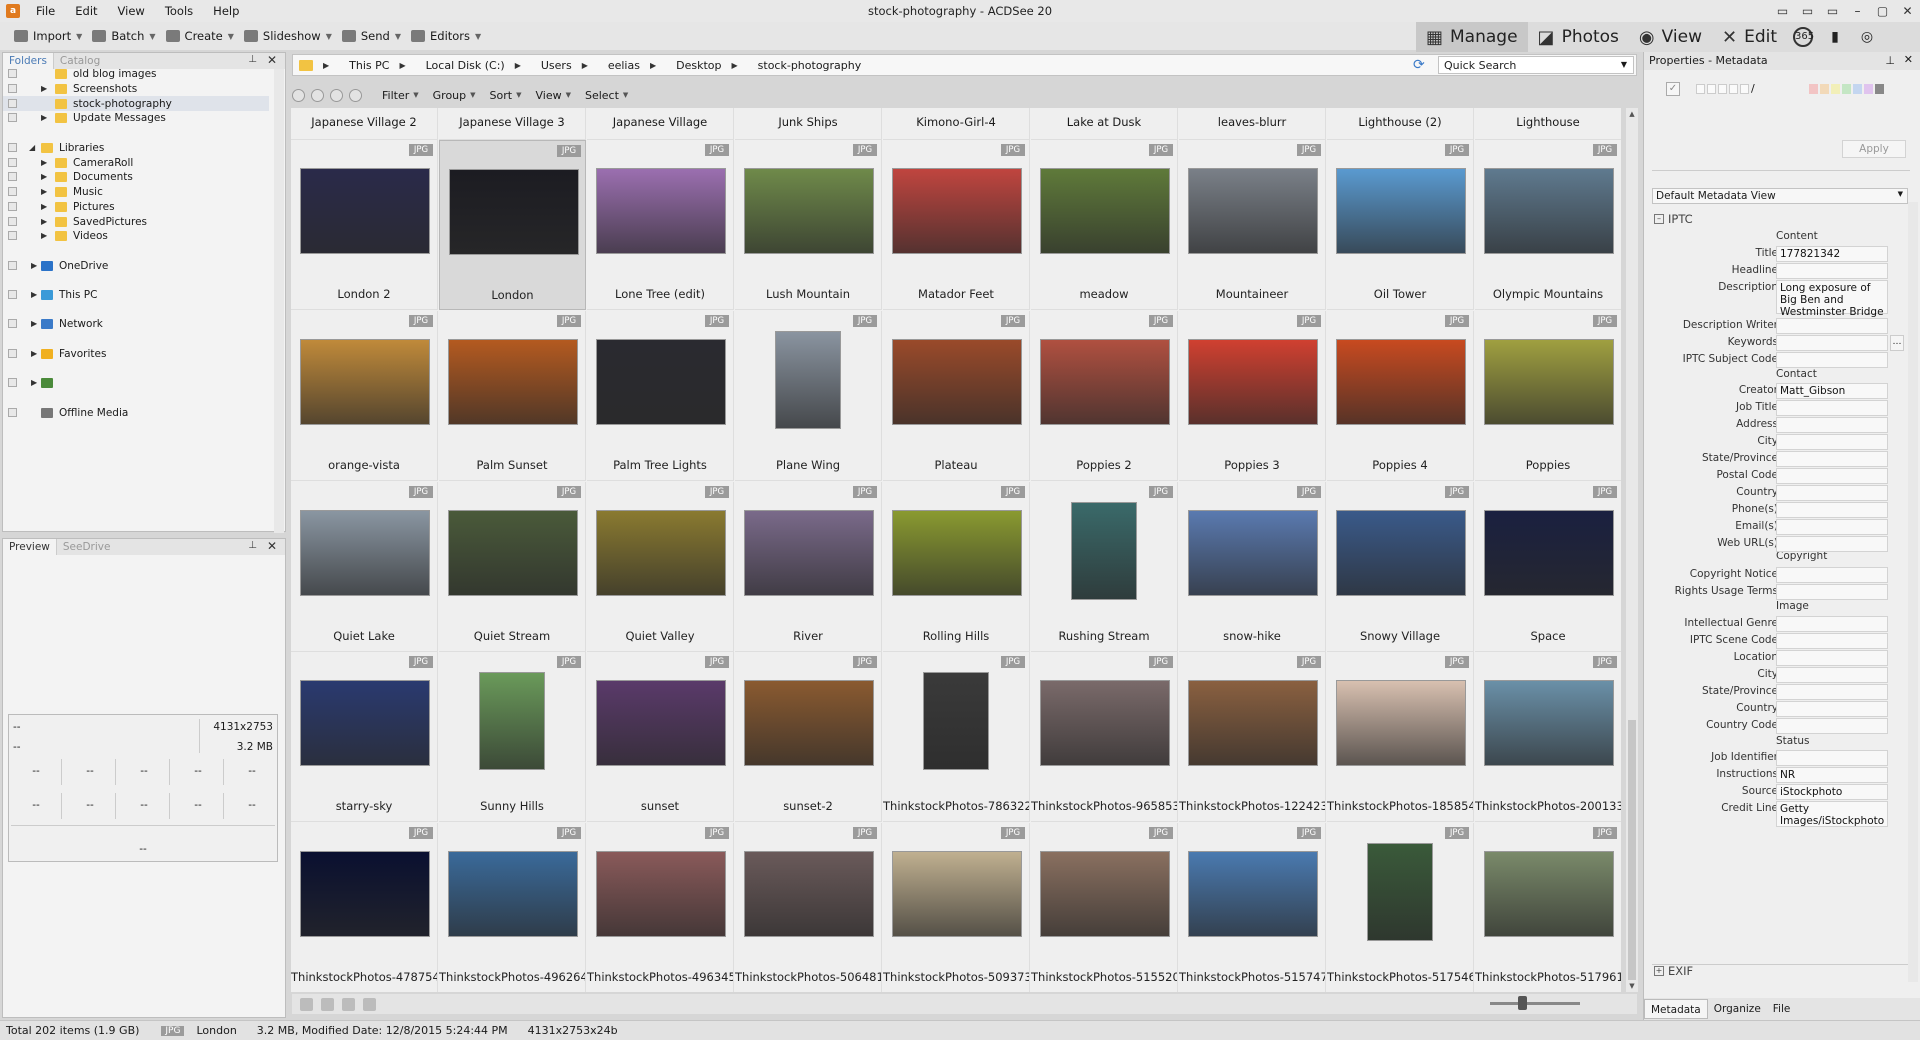 This screenshot has height=1040, width=1920. What do you see at coordinates (45, 11) in the screenshot?
I see `menu-file: File` at bounding box center [45, 11].